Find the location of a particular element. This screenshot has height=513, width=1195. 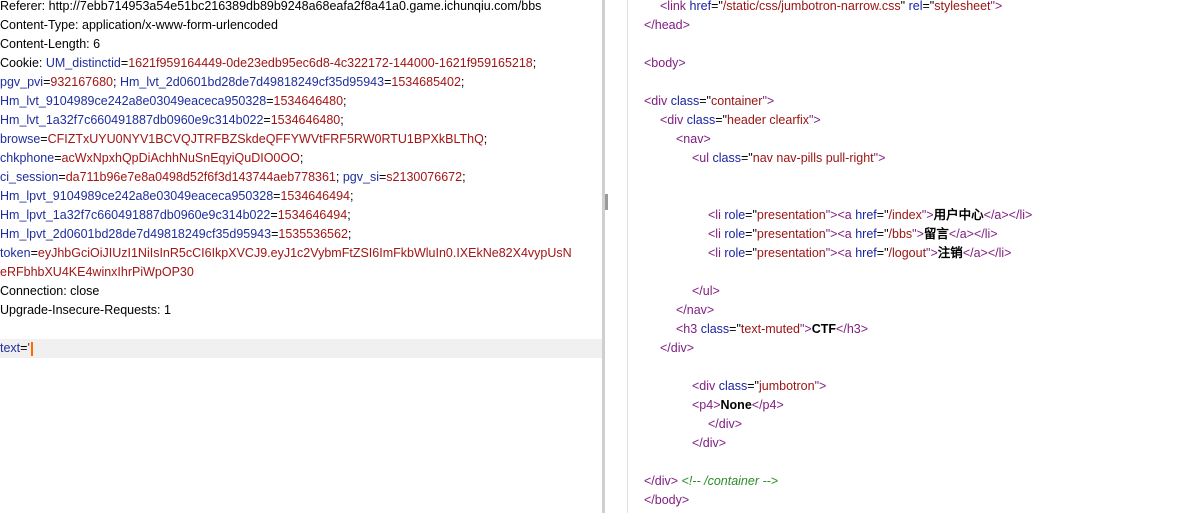

response-token: 留言 is located at coordinates (936, 234).